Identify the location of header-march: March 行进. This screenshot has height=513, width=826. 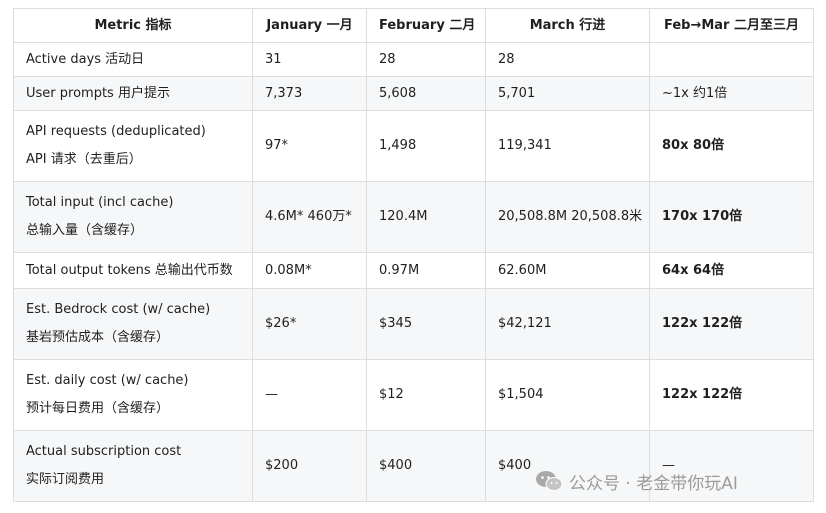
(567, 25).